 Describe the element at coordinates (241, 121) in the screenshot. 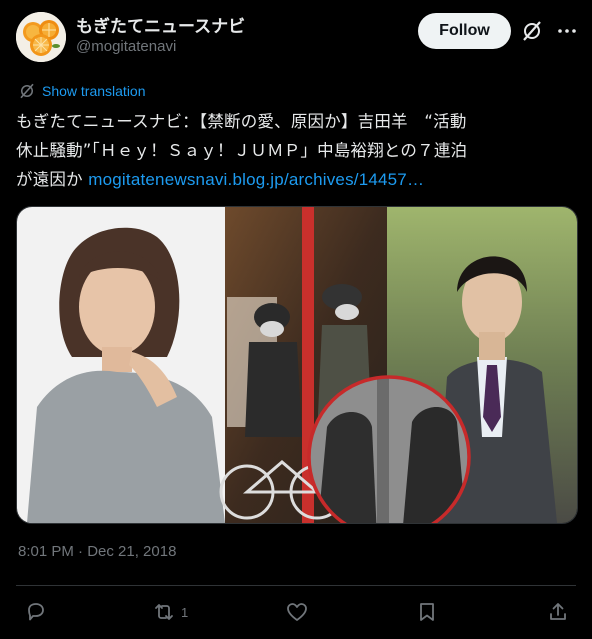

I see `tweet-text-line-1: もぎたてニュースナビ：【禁断の愛、原因か】吉田羊 “活動` at that location.